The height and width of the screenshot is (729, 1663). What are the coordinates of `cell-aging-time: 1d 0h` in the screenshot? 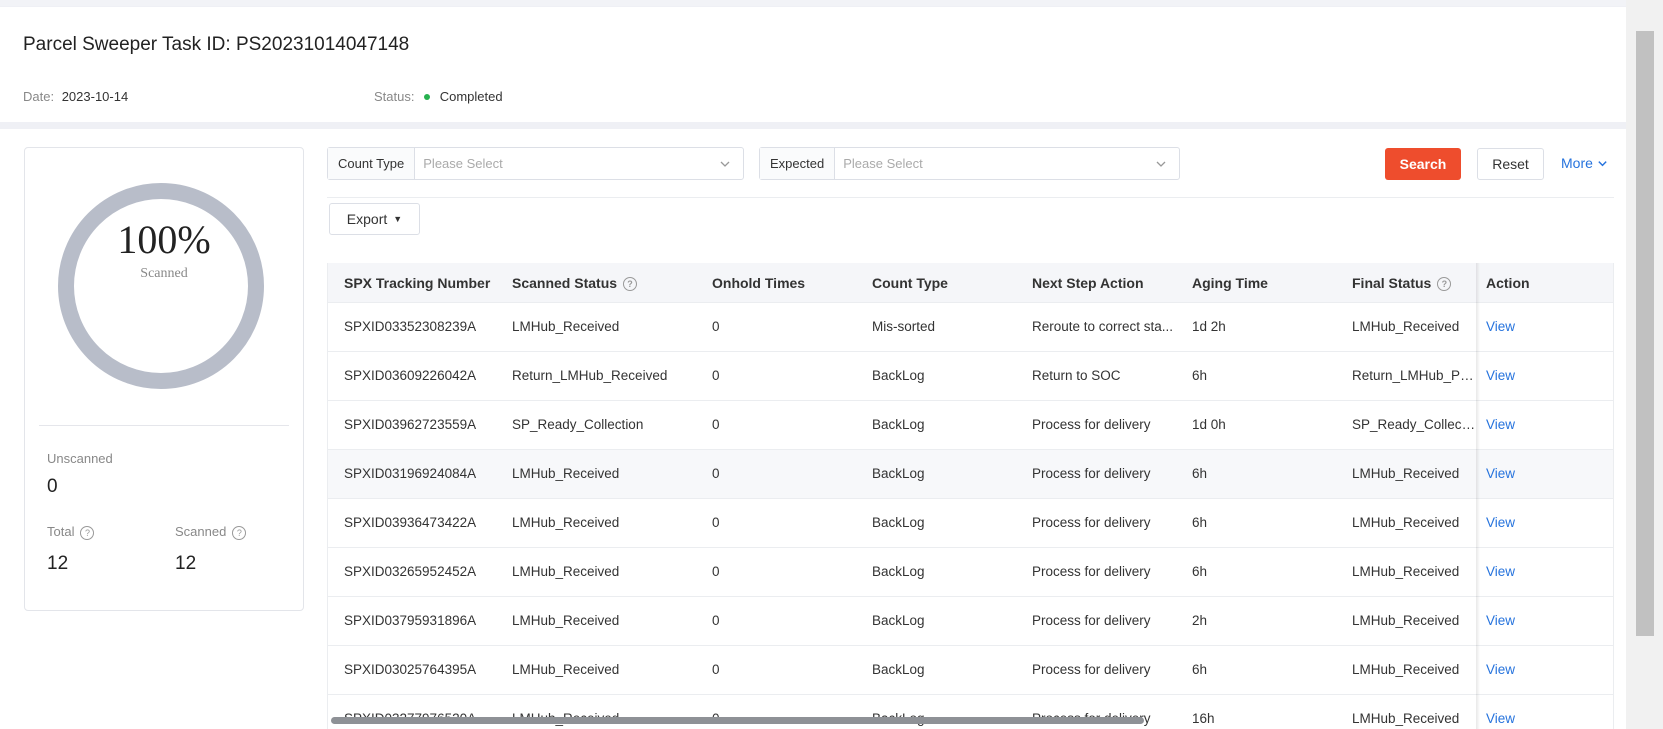 It's located at (1209, 424).